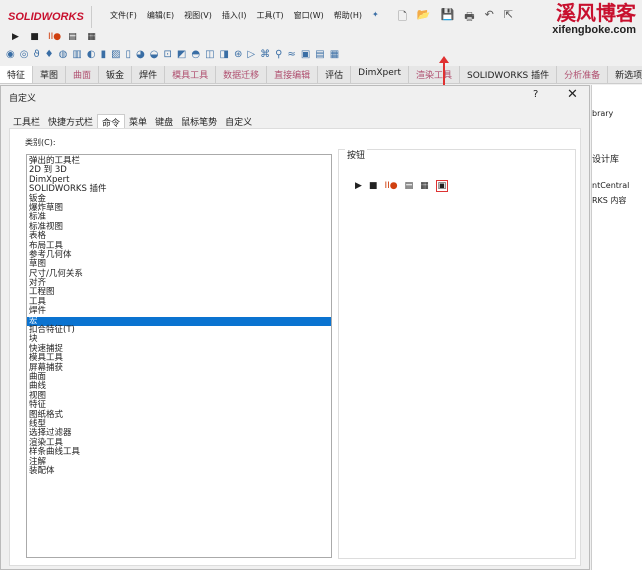 Image resolution: width=642 pixels, height=570 pixels. What do you see at coordinates (17, 74) in the screenshot?
I see `ribbon-tab: 特征` at bounding box center [17, 74].